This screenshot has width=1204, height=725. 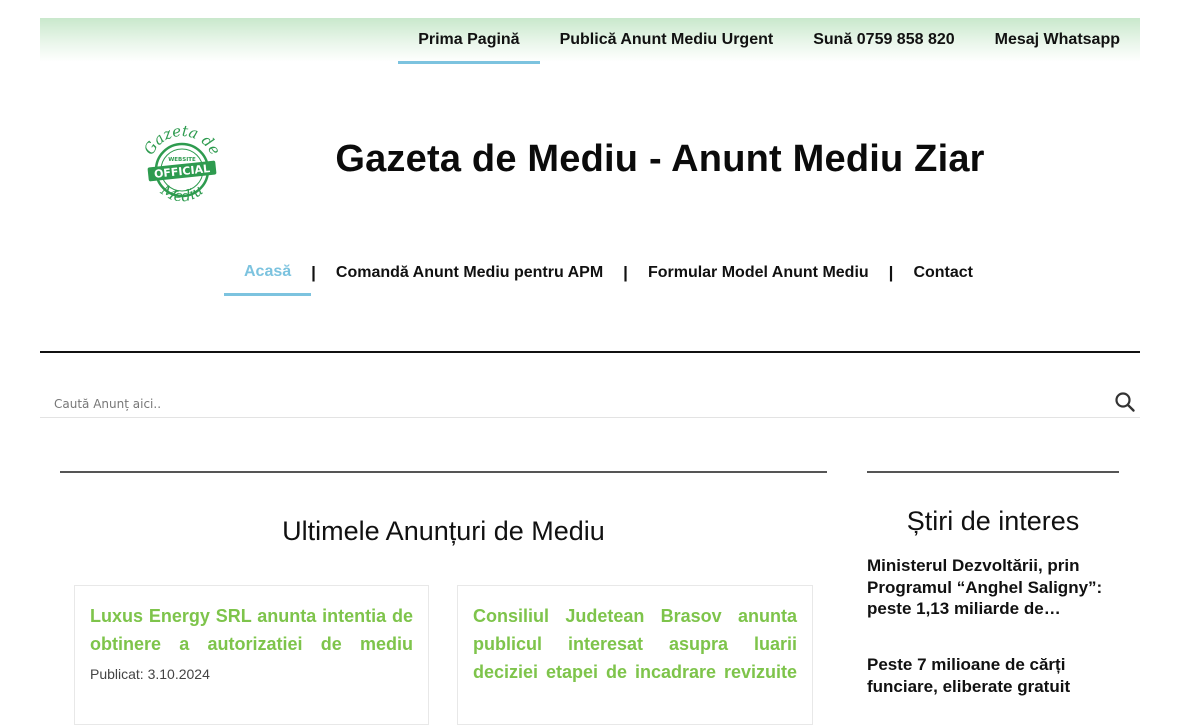 I want to click on svg-text: Mediu, so click(x=182, y=192).